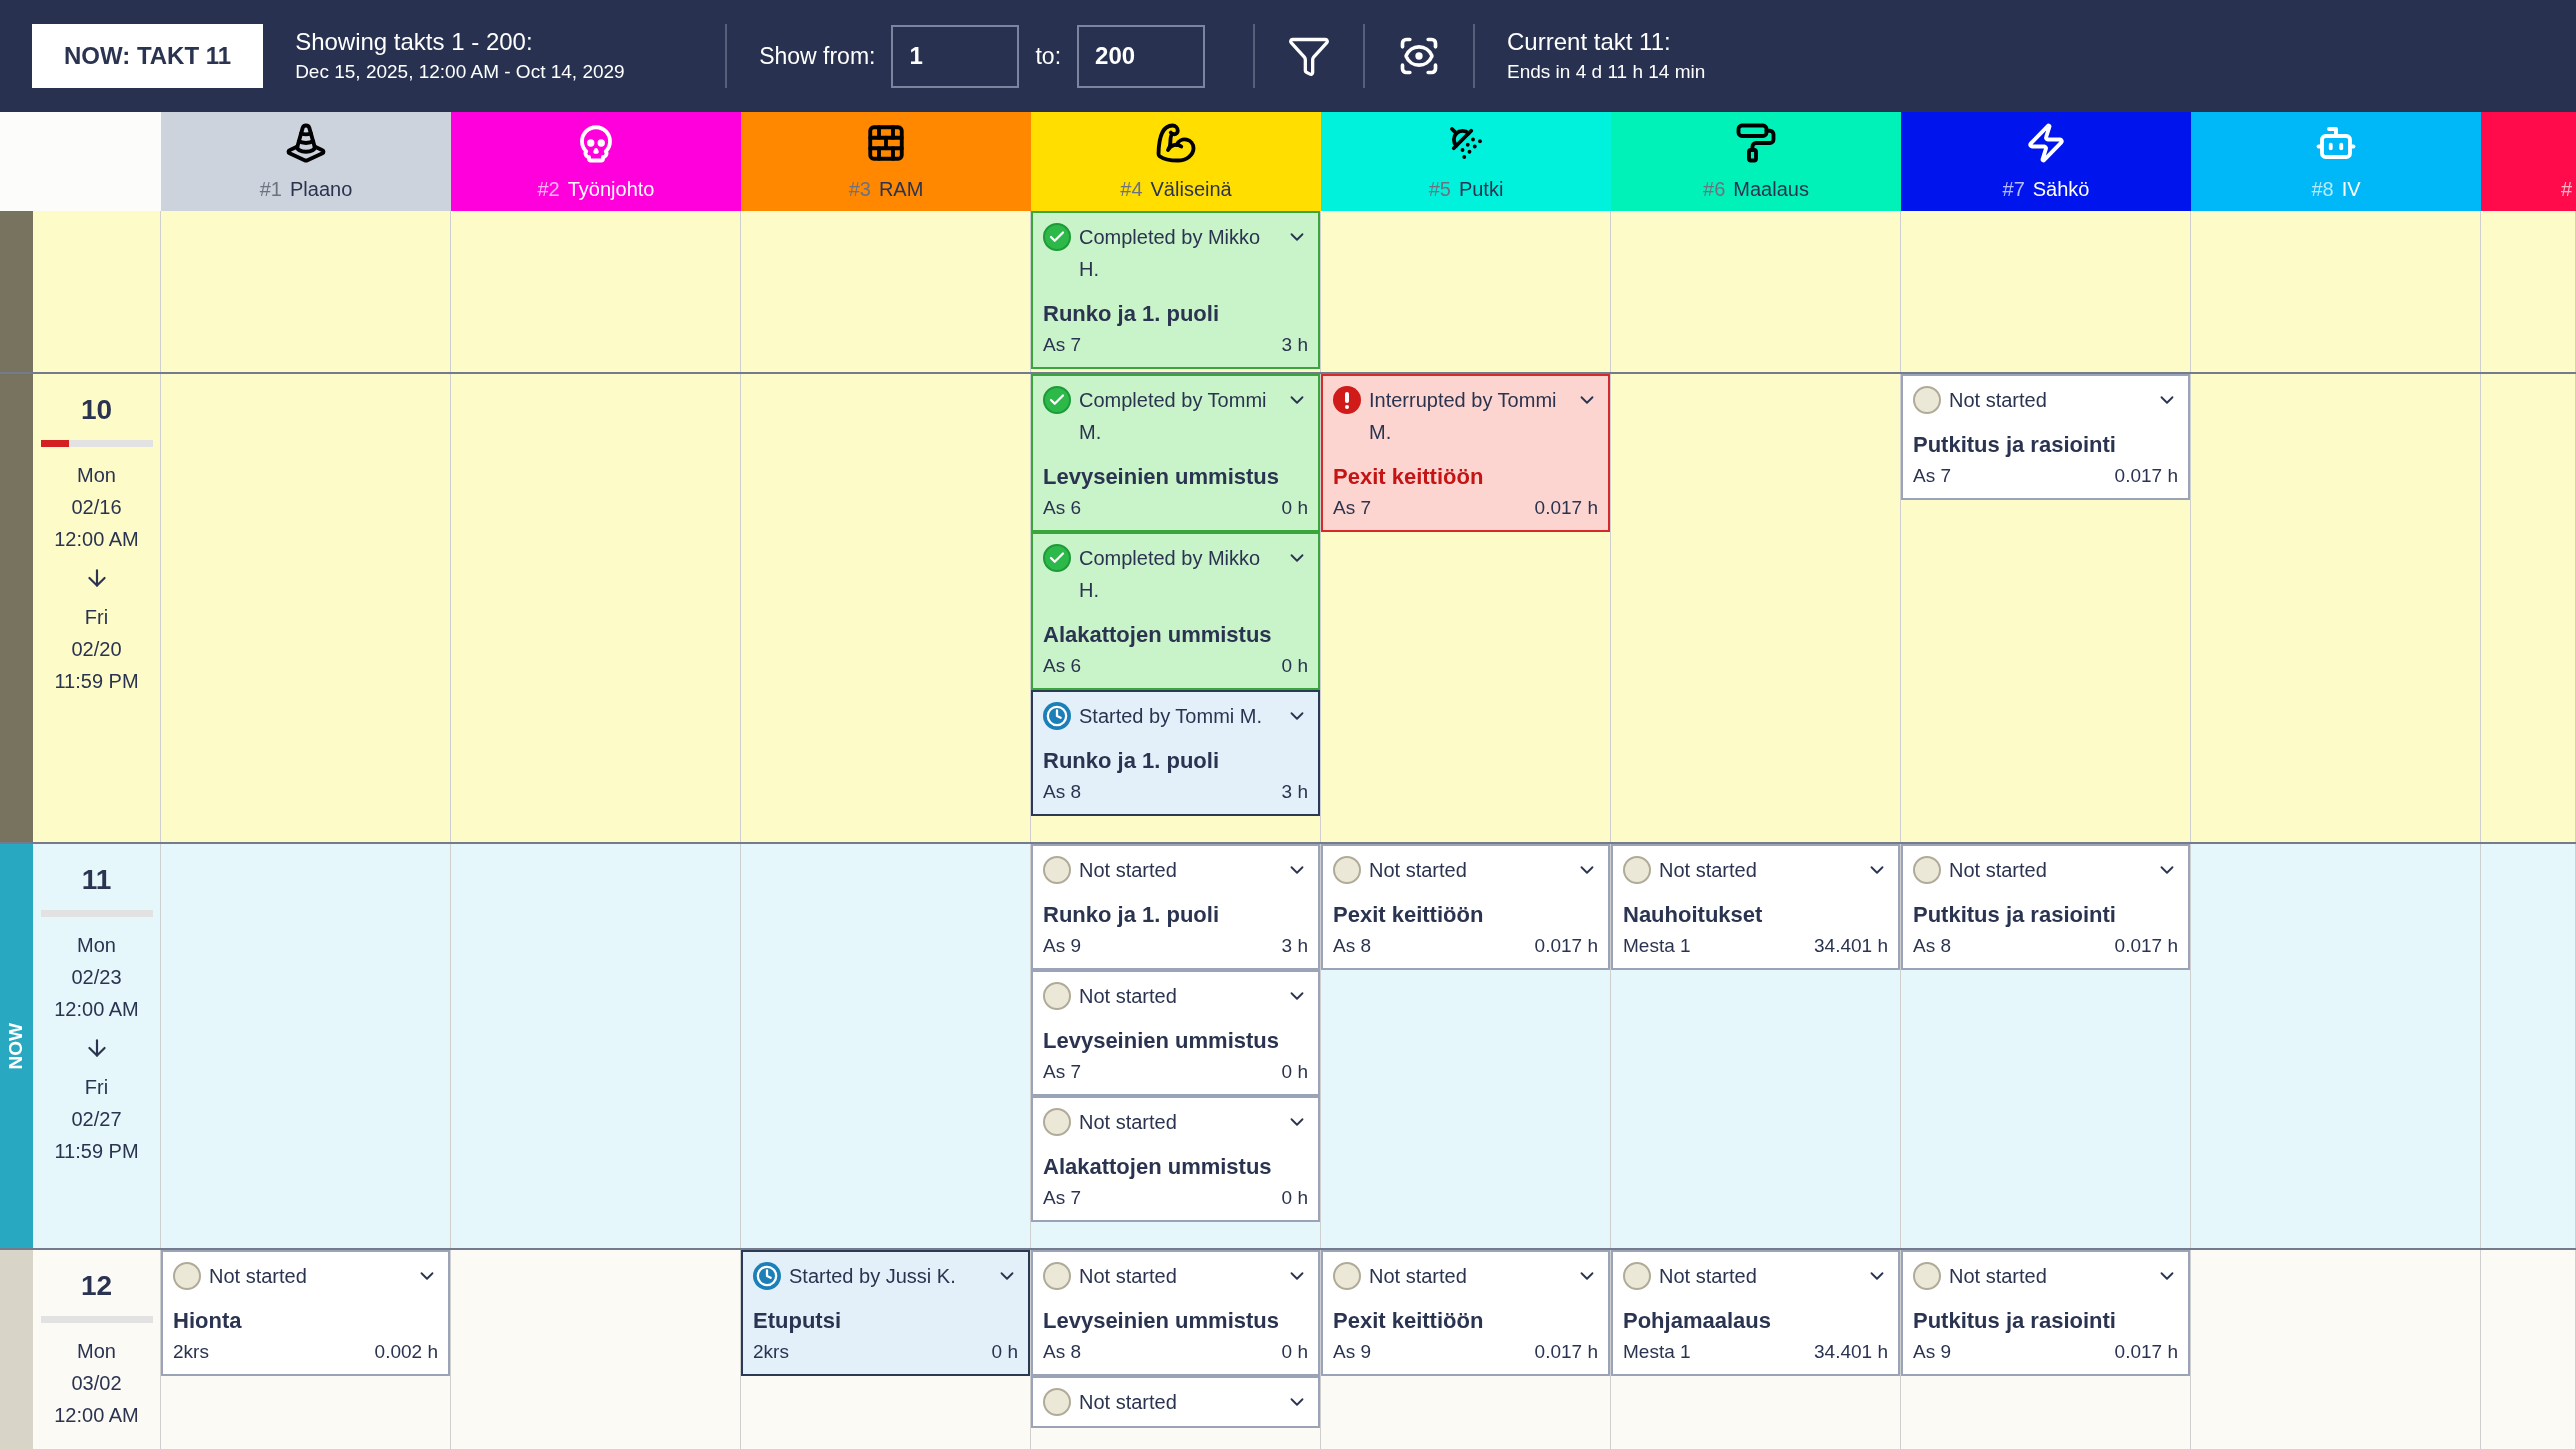 The image size is (2576, 1449). I want to click on column-number: #3, so click(859, 189).